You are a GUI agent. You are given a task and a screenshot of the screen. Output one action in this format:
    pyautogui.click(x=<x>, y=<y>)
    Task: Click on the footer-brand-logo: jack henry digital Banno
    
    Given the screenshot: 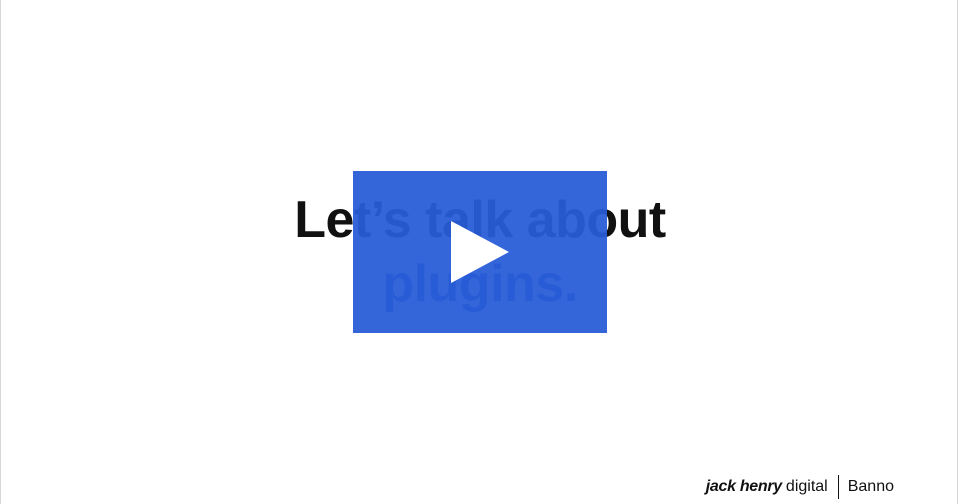 What is the action you would take?
    pyautogui.click(x=800, y=487)
    